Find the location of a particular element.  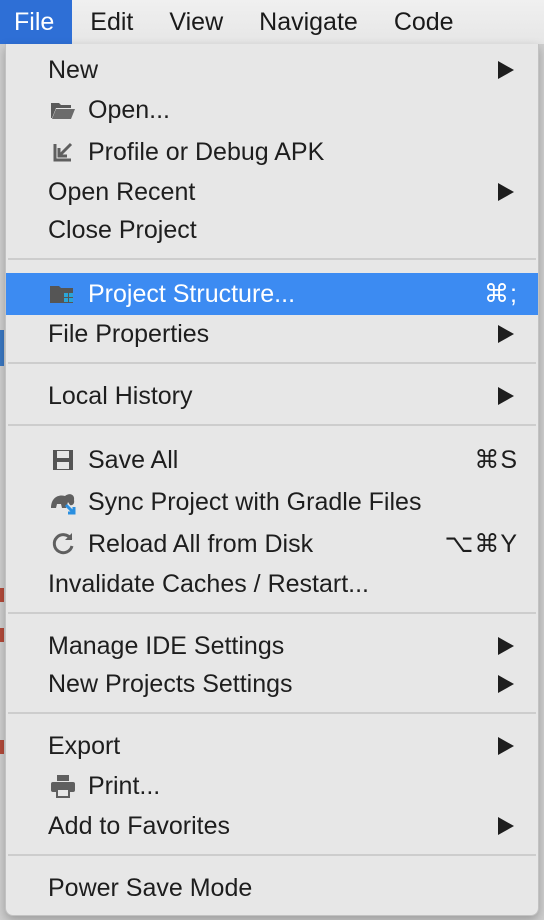

menu-item-manage-ide-settings: Manage IDE Settings is located at coordinates (272, 646).